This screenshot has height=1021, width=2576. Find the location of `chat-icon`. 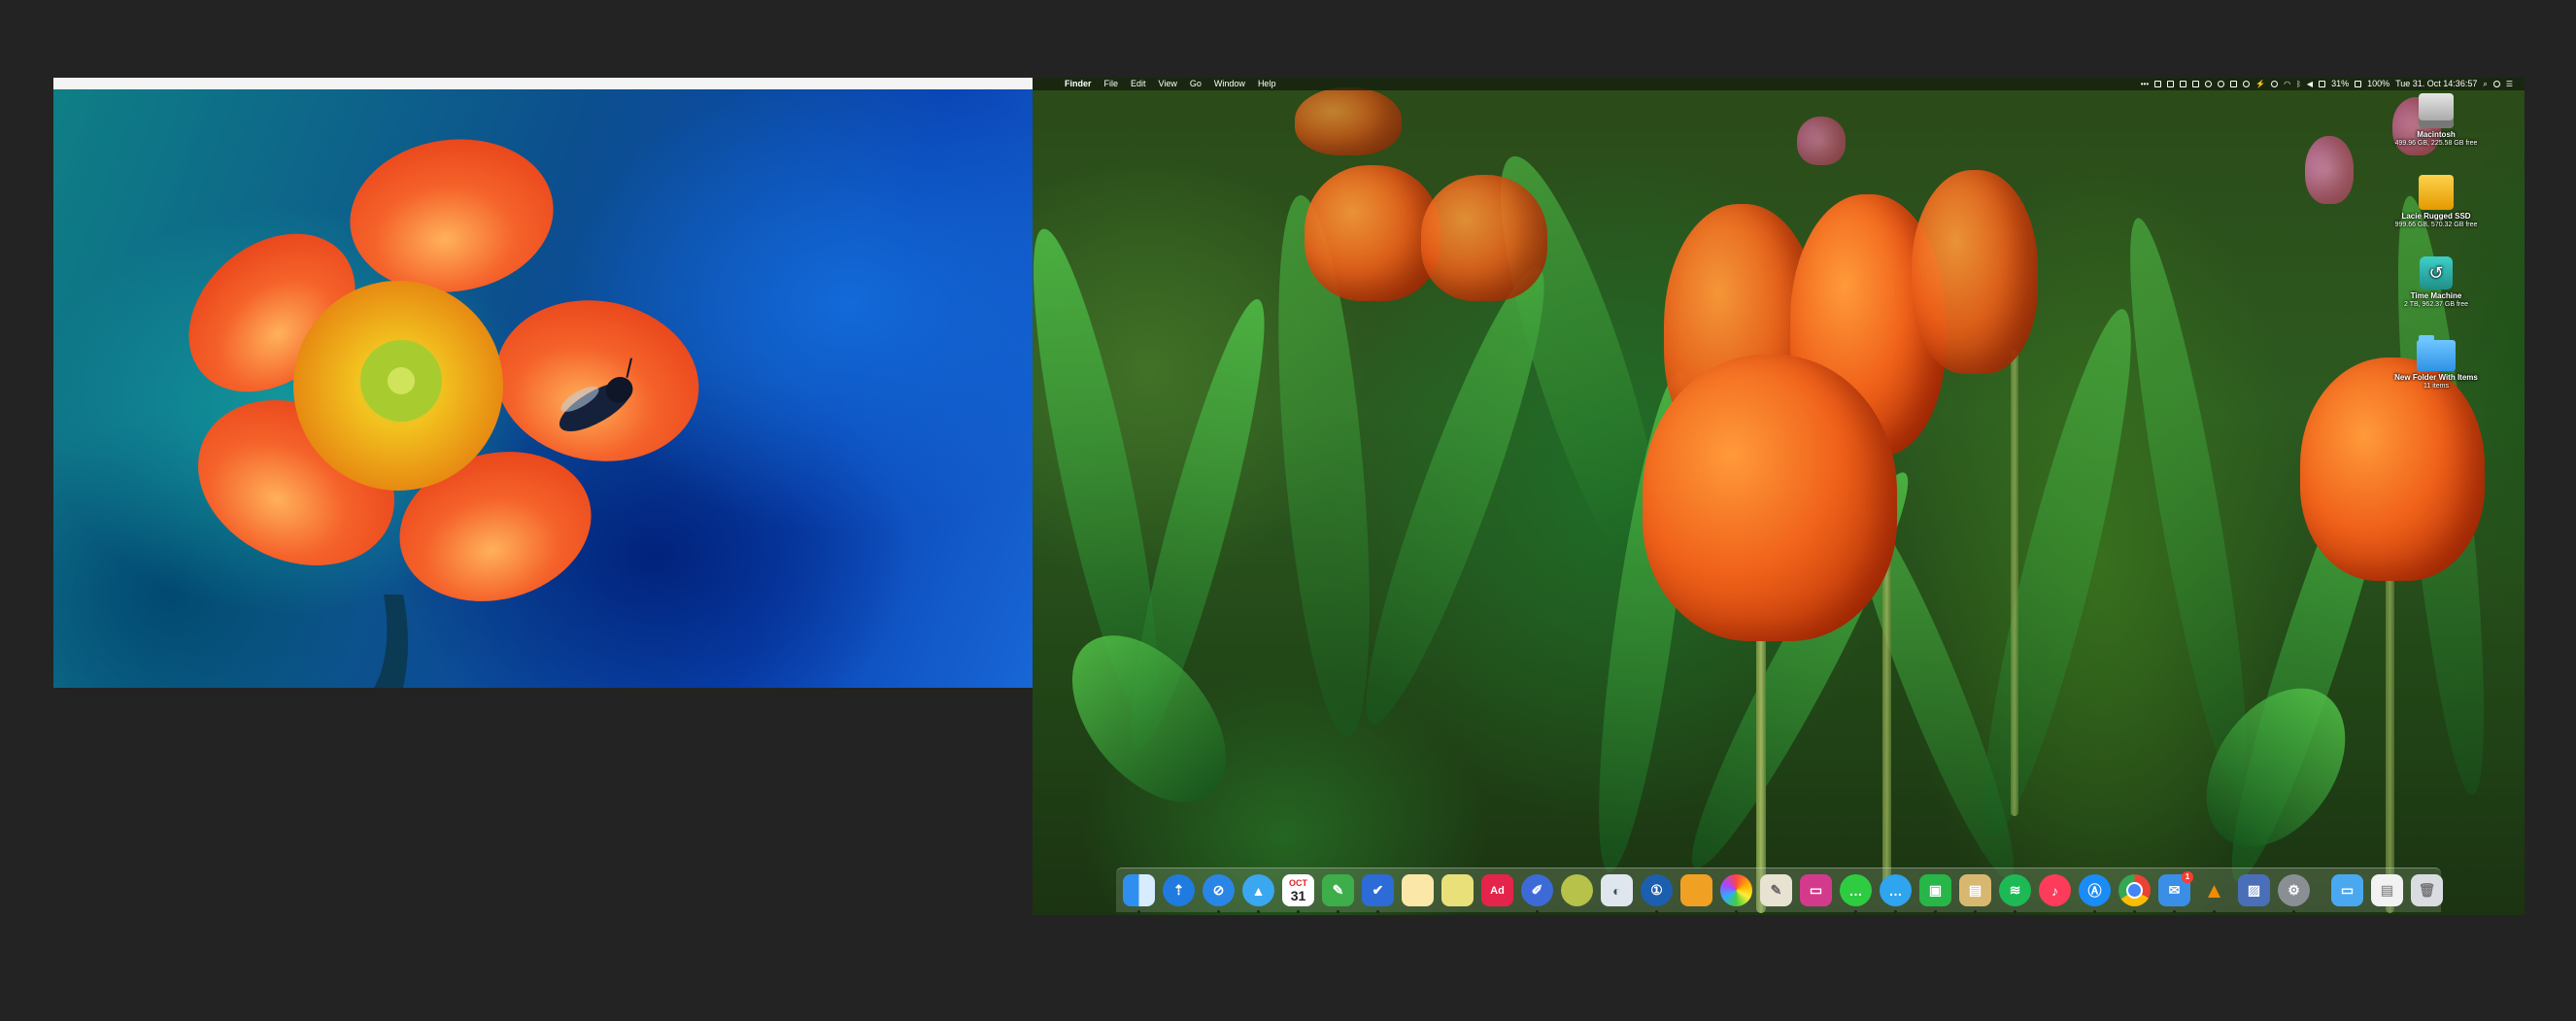

chat-icon is located at coordinates (2209, 84).